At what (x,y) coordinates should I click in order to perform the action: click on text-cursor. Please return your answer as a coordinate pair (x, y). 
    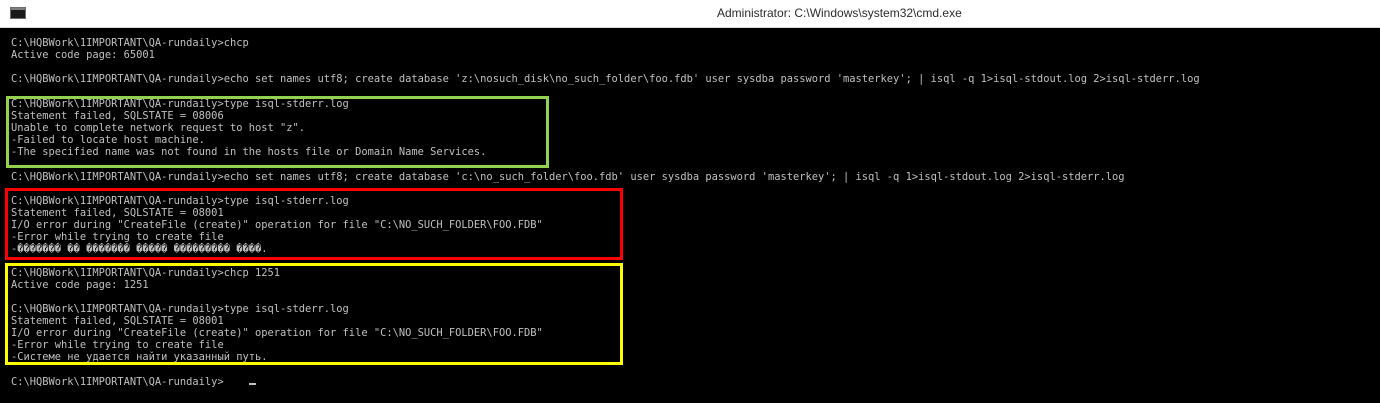
    Looking at the image, I should click on (252, 384).